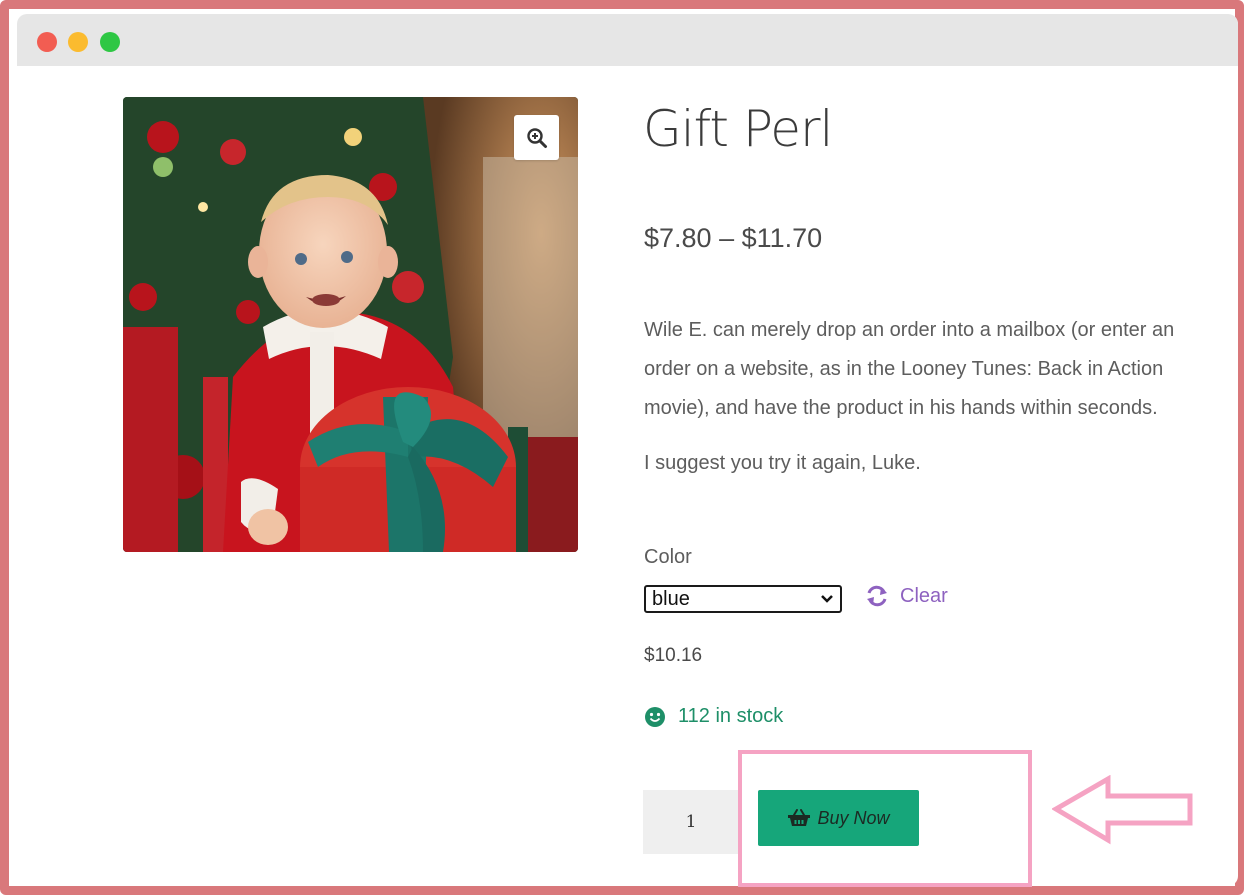  What do you see at coordinates (885, 818) in the screenshot?
I see `highlight-box` at bounding box center [885, 818].